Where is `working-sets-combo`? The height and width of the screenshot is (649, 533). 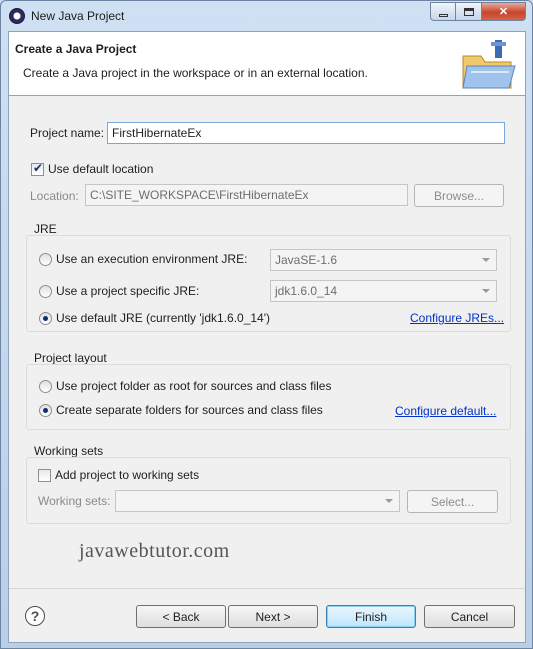 working-sets-combo is located at coordinates (257, 501).